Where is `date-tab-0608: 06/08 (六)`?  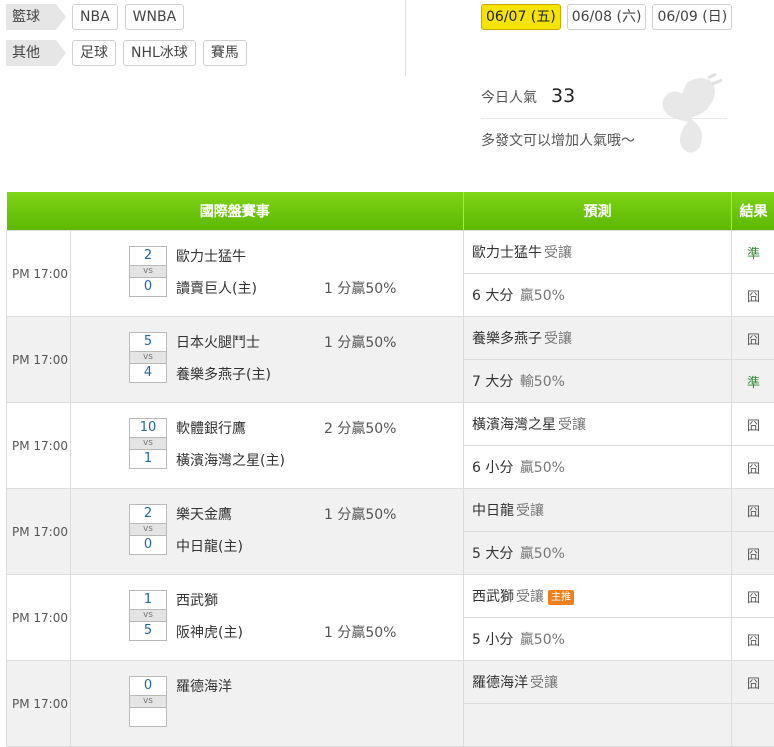
date-tab-0608: 06/08 (六) is located at coordinates (607, 17).